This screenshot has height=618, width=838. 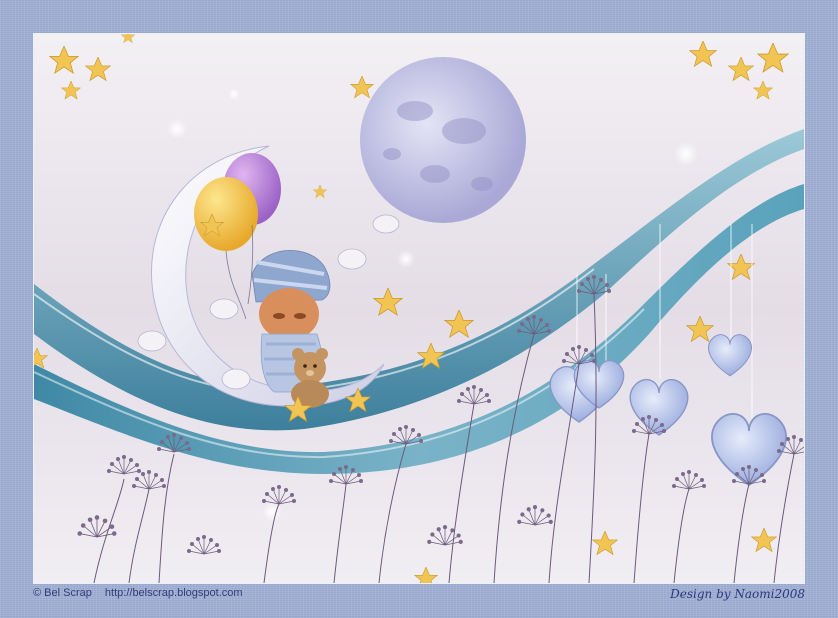 What do you see at coordinates (173, 593) in the screenshot?
I see `url-text: http://belscrap.blogspot.com` at bounding box center [173, 593].